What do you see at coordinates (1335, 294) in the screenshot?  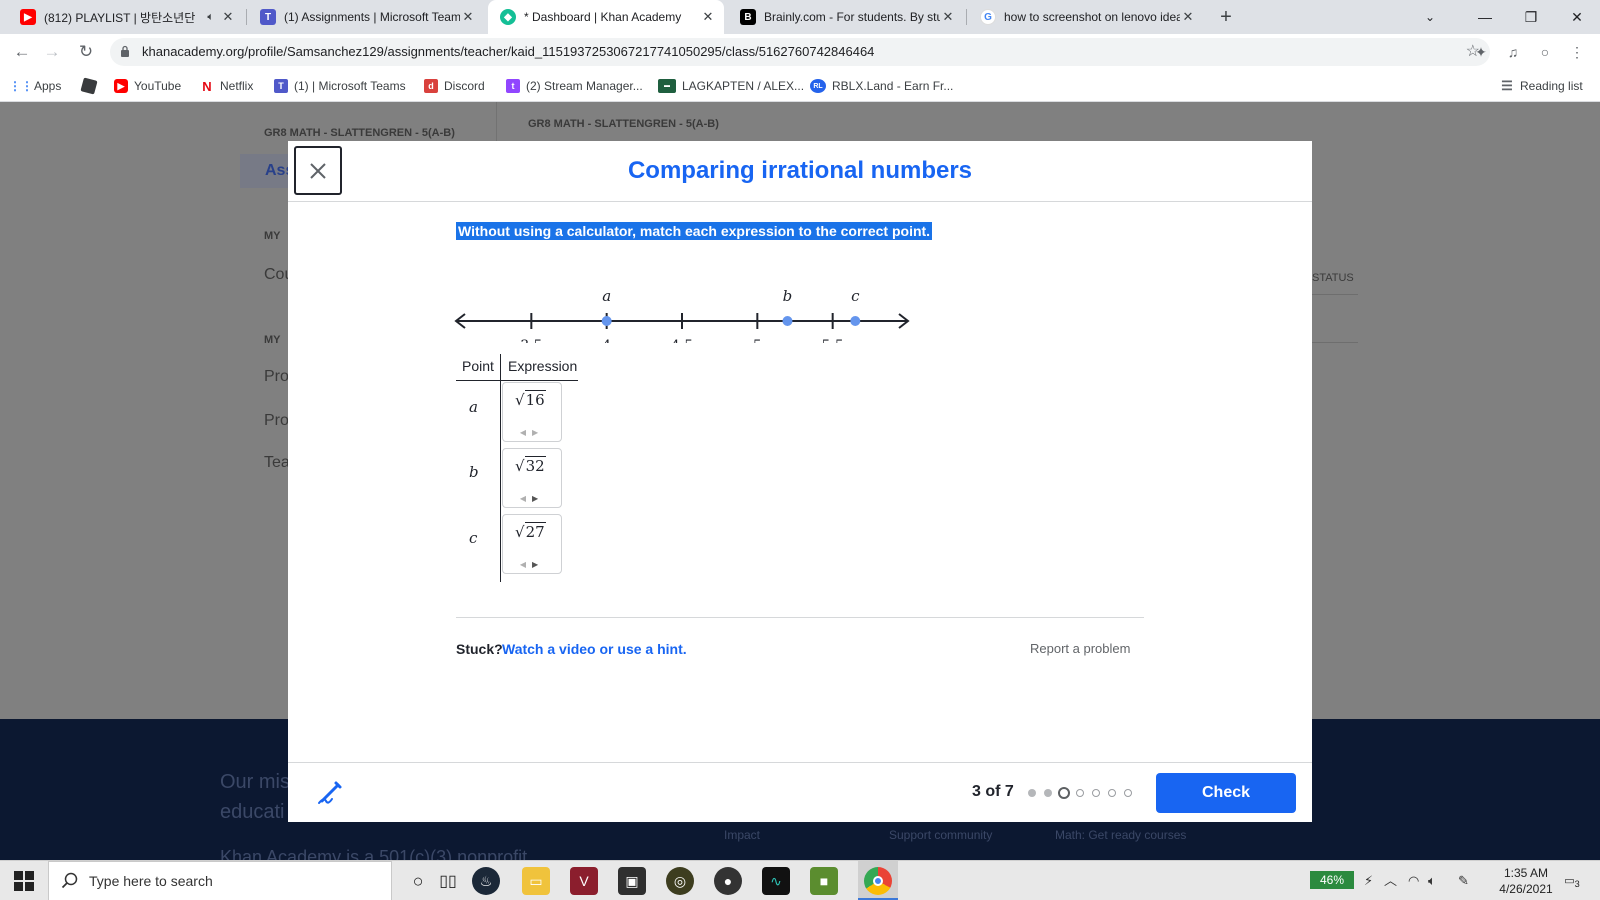 I see `divider` at bounding box center [1335, 294].